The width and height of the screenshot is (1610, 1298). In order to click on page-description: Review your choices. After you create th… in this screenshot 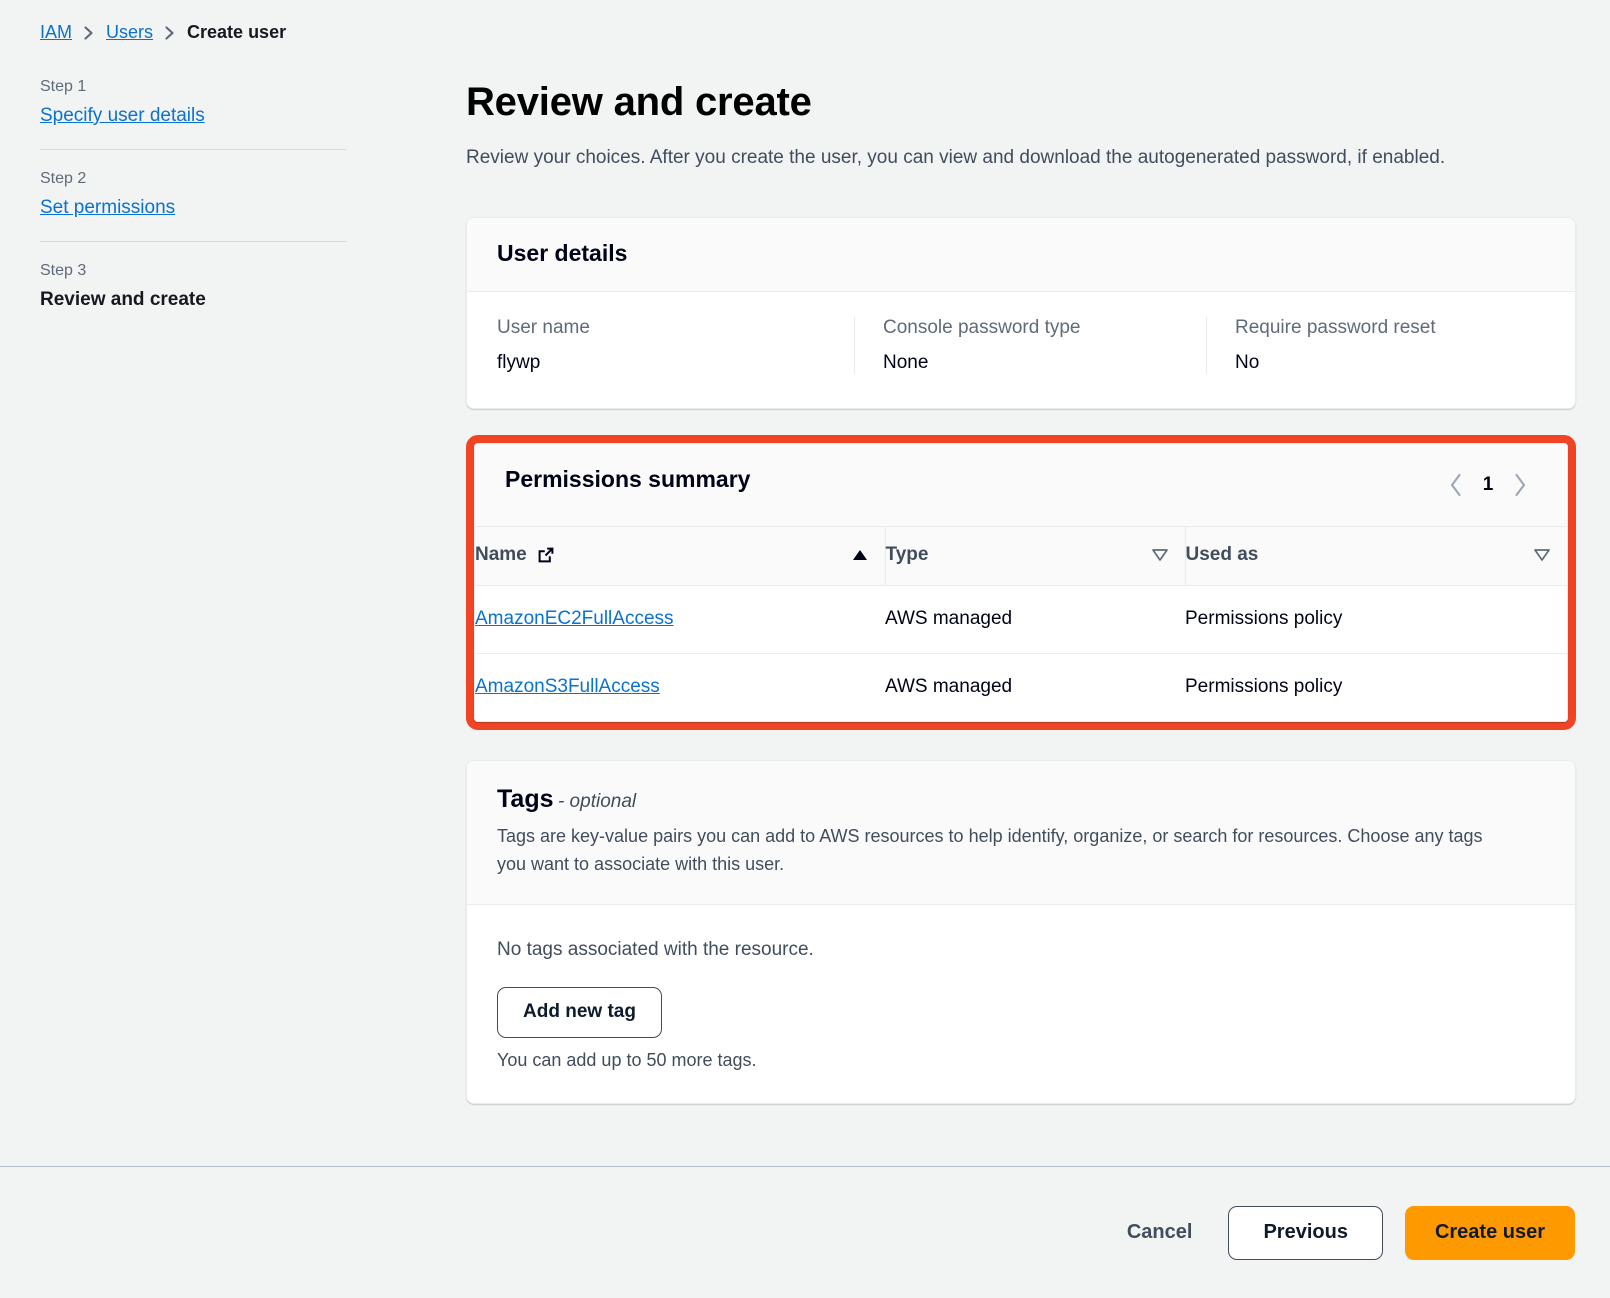, I will do `click(956, 157)`.